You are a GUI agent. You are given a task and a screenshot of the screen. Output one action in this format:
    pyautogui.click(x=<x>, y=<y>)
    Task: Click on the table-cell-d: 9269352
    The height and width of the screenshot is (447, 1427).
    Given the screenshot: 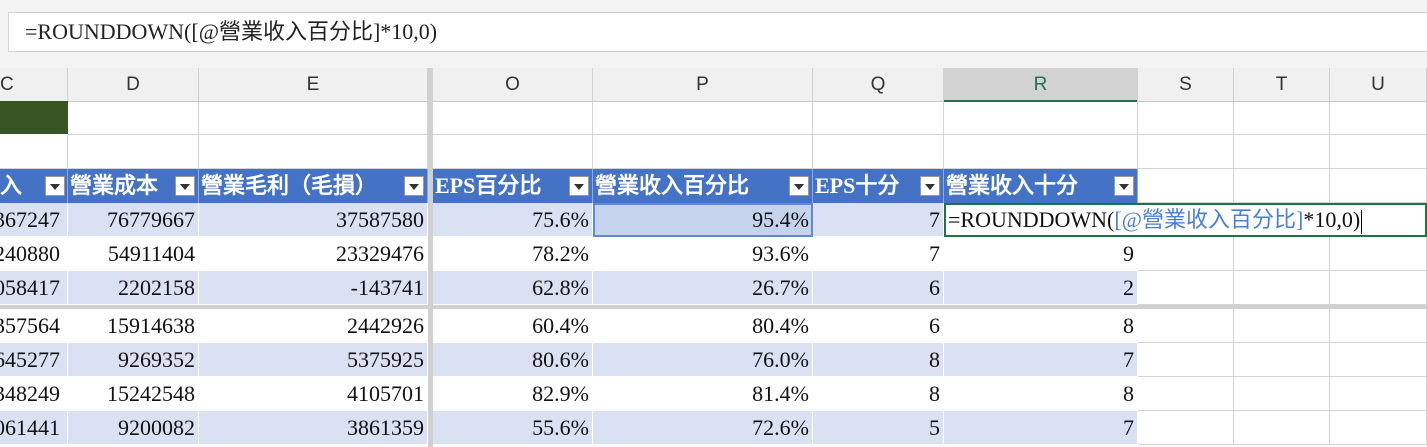 What is the action you would take?
    pyautogui.click(x=133, y=360)
    